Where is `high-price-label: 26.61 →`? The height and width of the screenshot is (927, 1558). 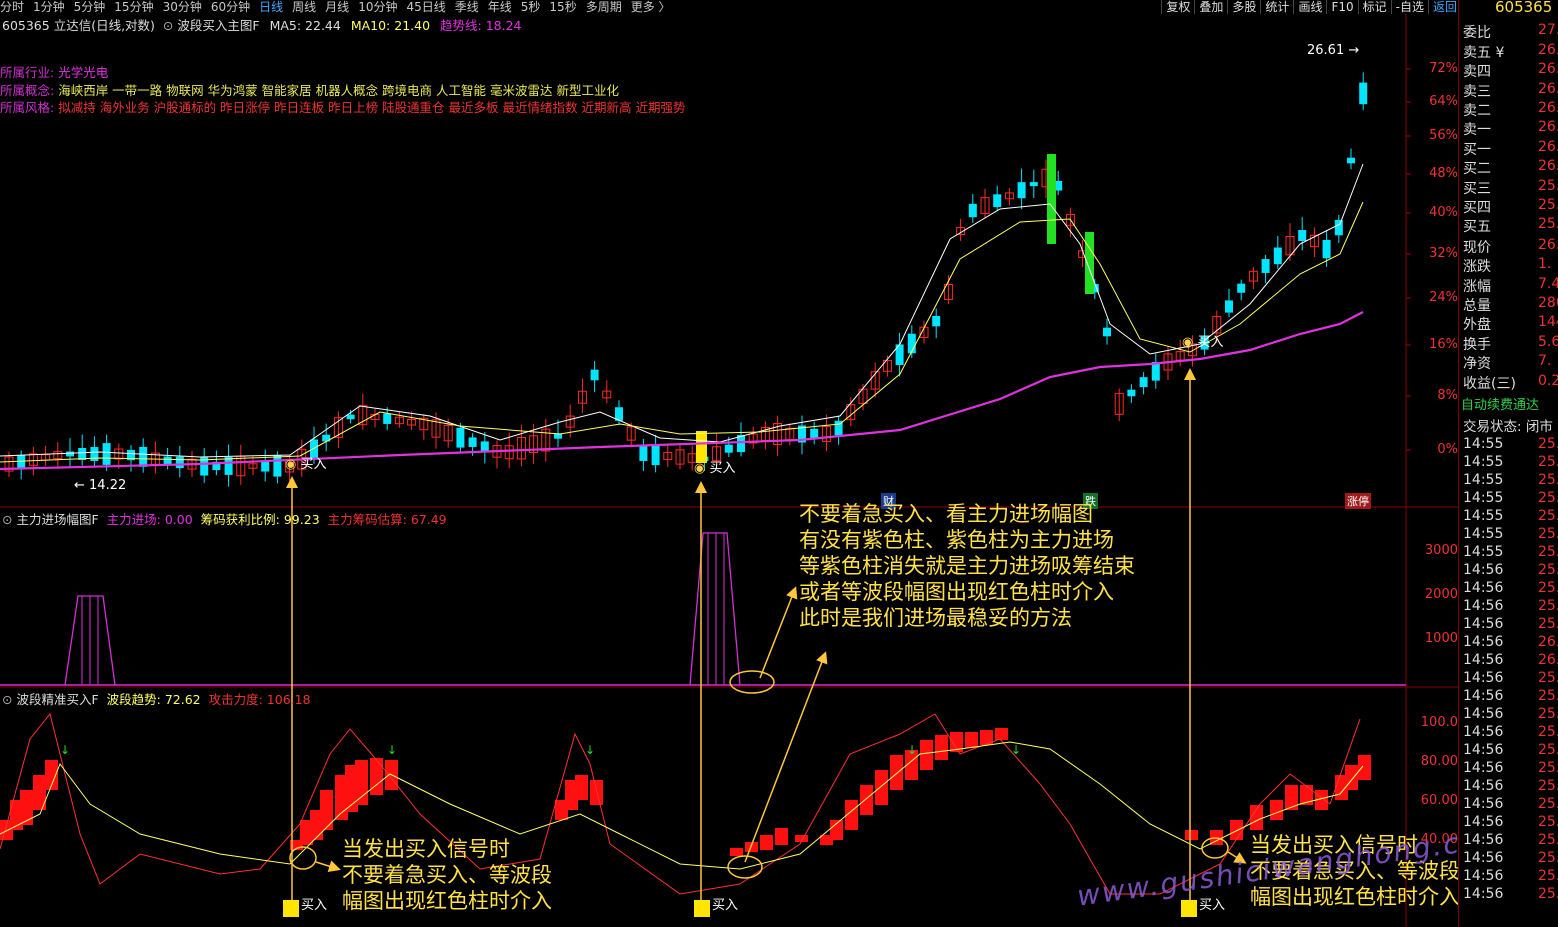 high-price-label: 26.61 → is located at coordinates (1333, 50).